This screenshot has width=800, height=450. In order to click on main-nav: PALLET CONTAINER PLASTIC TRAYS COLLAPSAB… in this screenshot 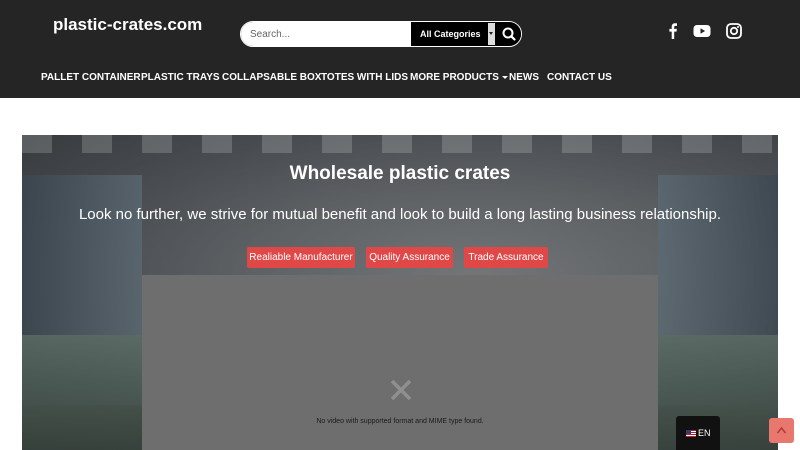, I will do `click(400, 79)`.